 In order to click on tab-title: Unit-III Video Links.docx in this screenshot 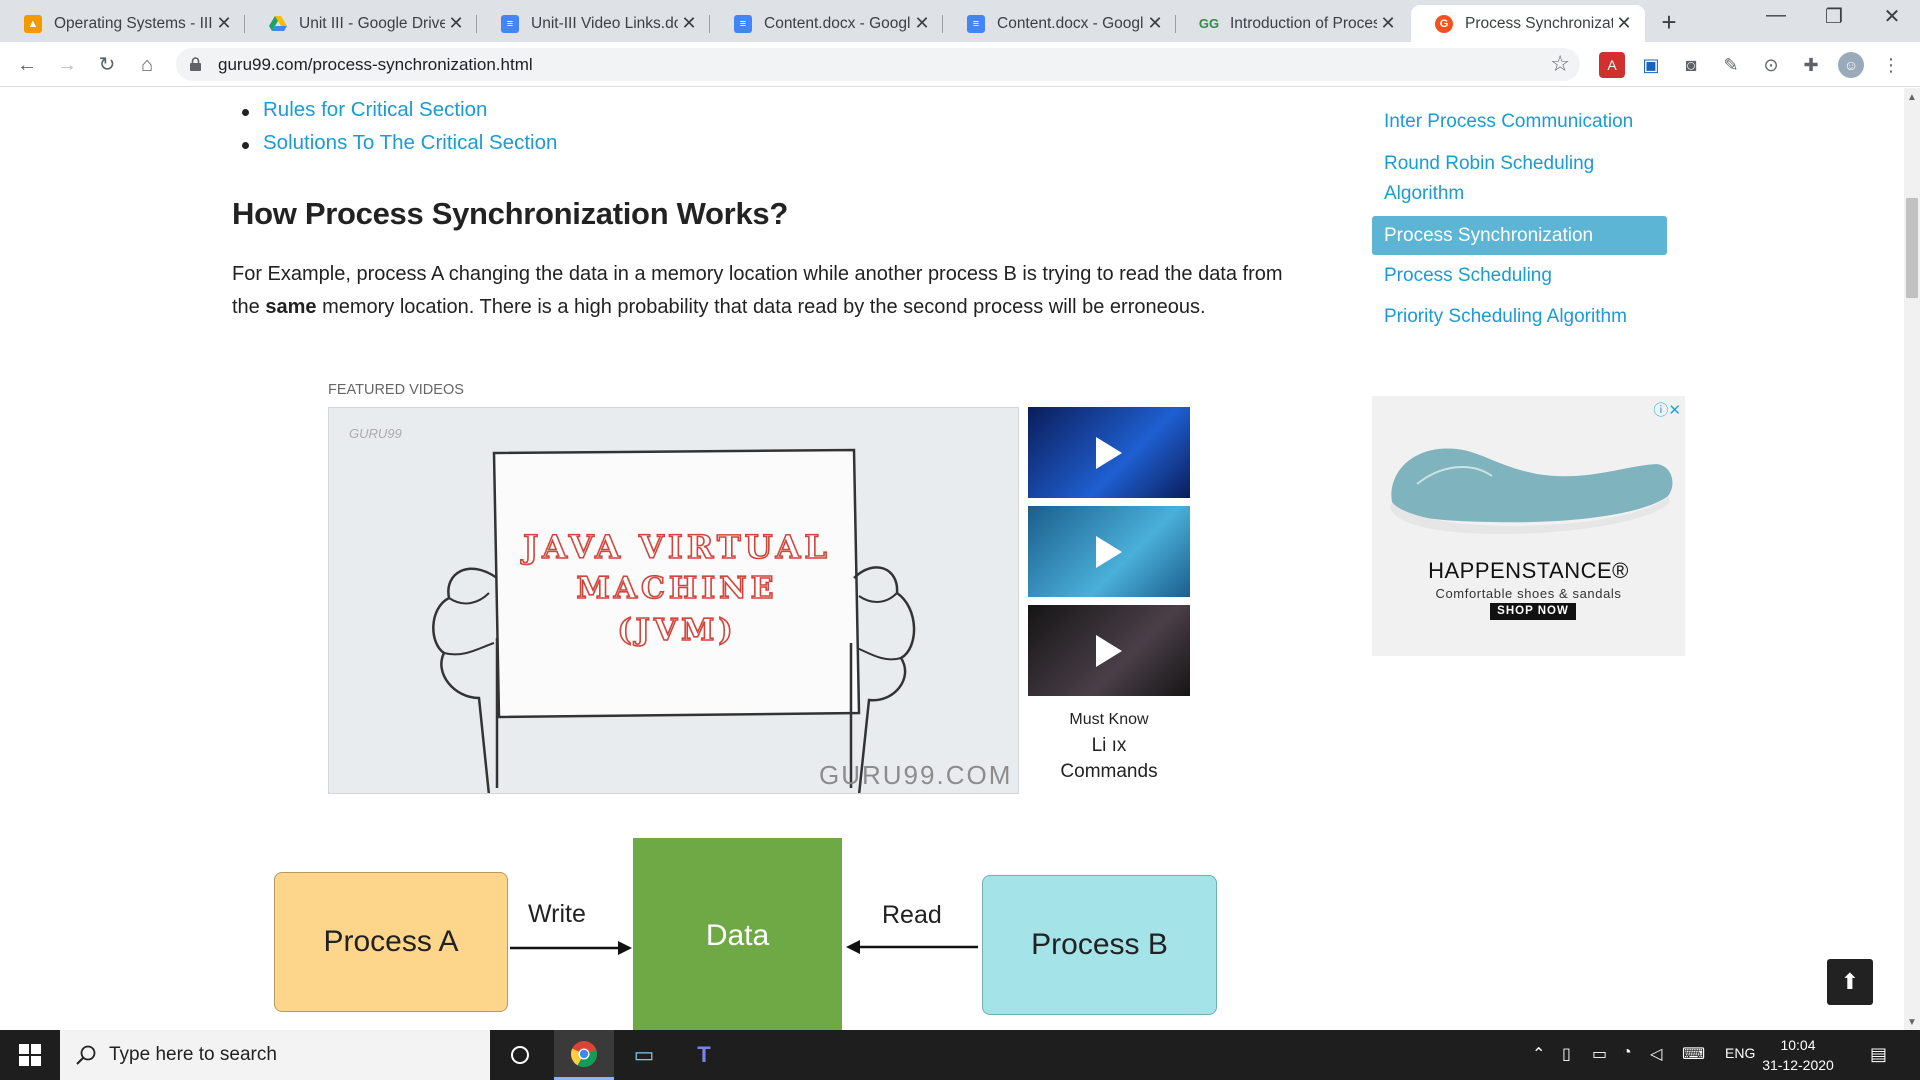, I will do `click(604, 23)`.